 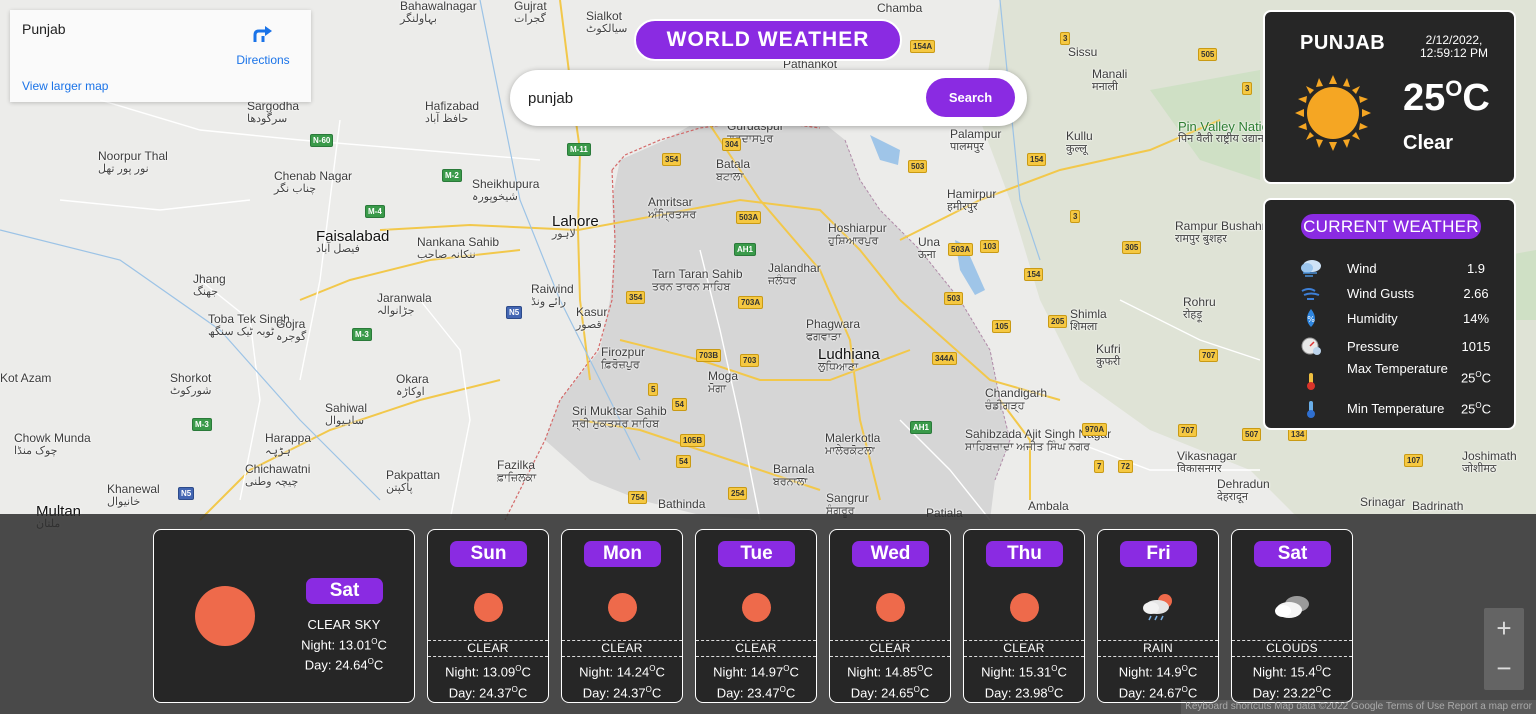 What do you see at coordinates (751, 302) in the screenshot?
I see `road-shield: 703A` at bounding box center [751, 302].